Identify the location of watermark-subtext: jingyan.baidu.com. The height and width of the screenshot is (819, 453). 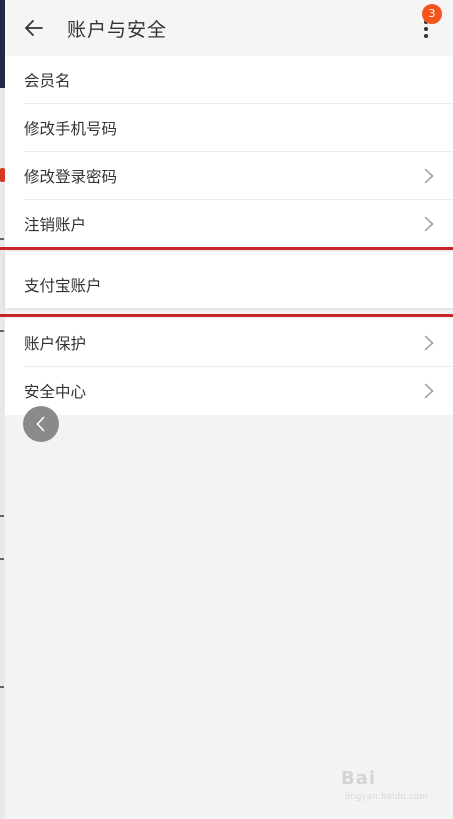
(387, 797).